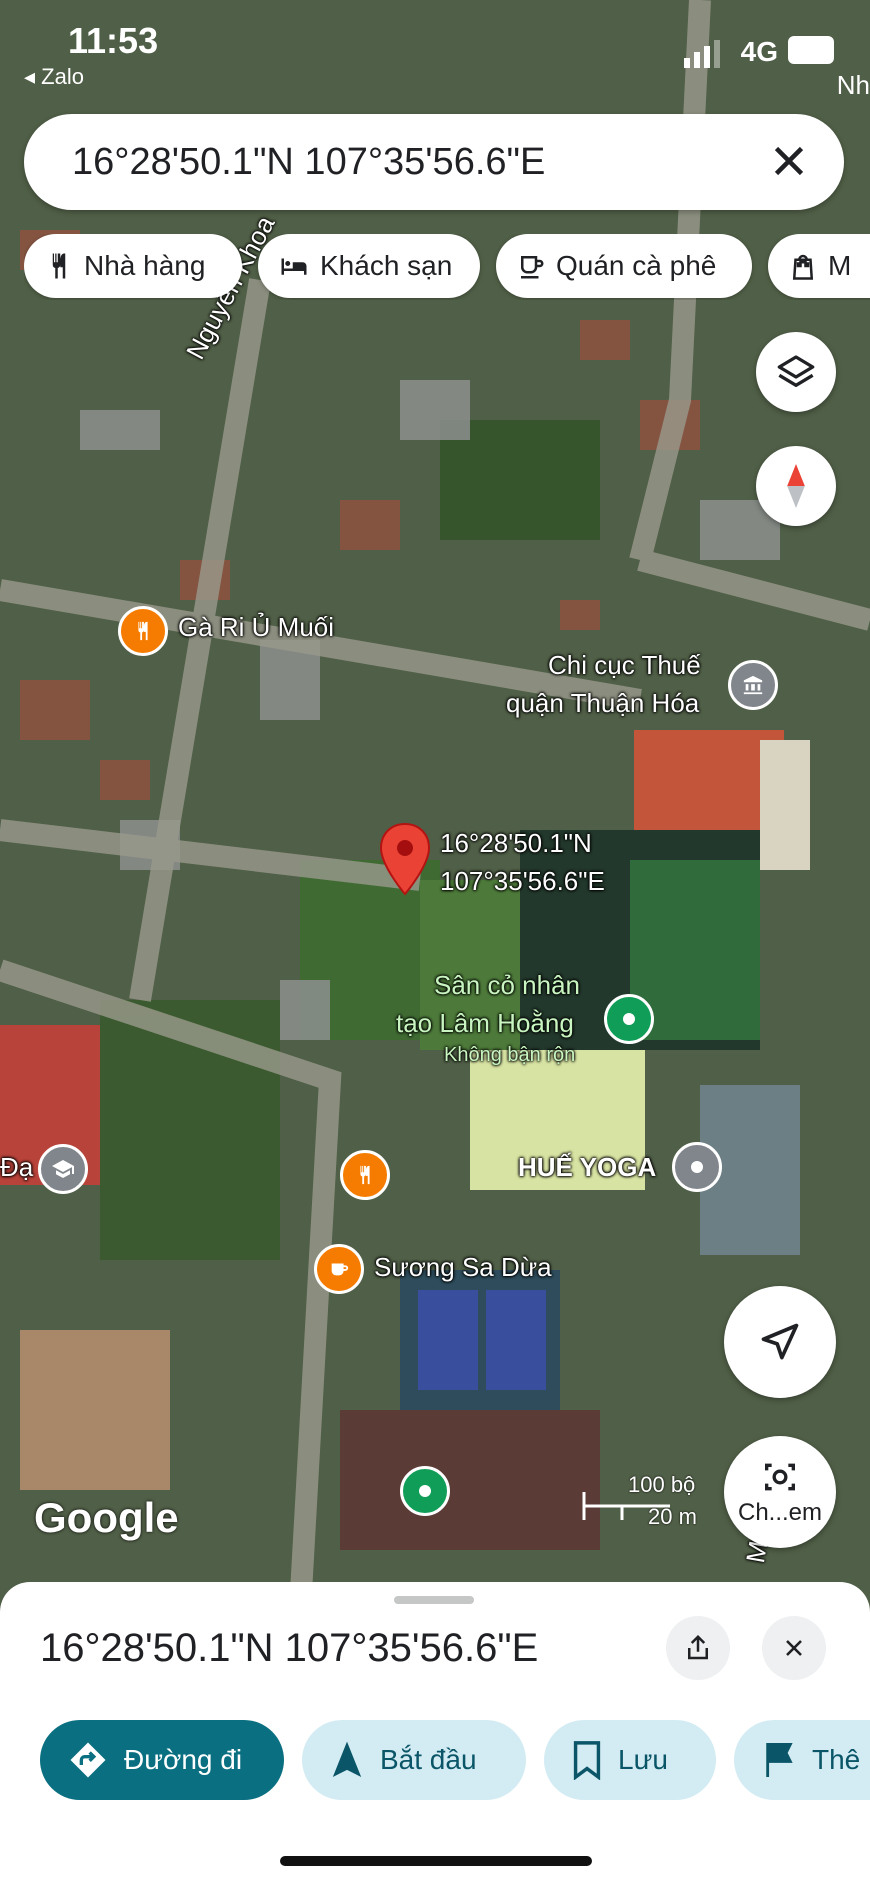 The height and width of the screenshot is (1883, 870). I want to click on fork-knife-icon, so click(59, 266).